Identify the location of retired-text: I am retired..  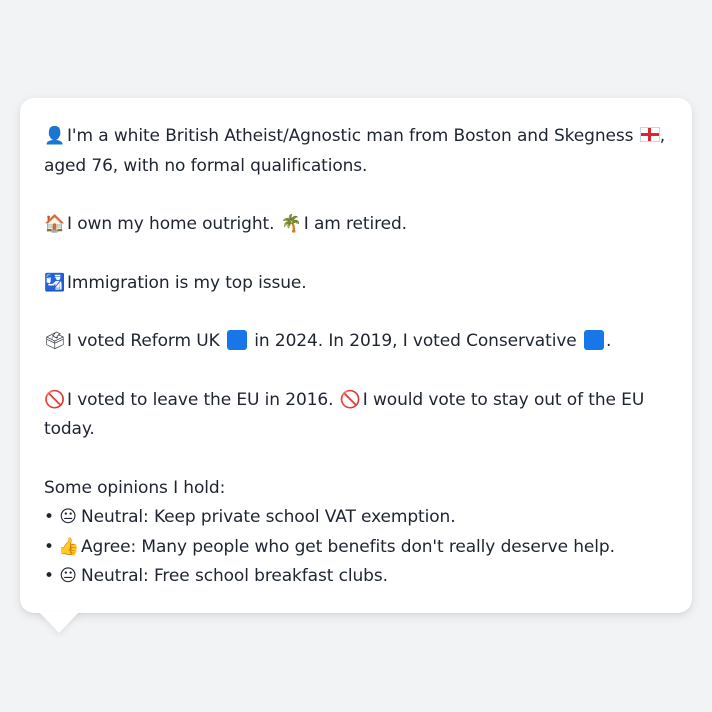
(355, 224).